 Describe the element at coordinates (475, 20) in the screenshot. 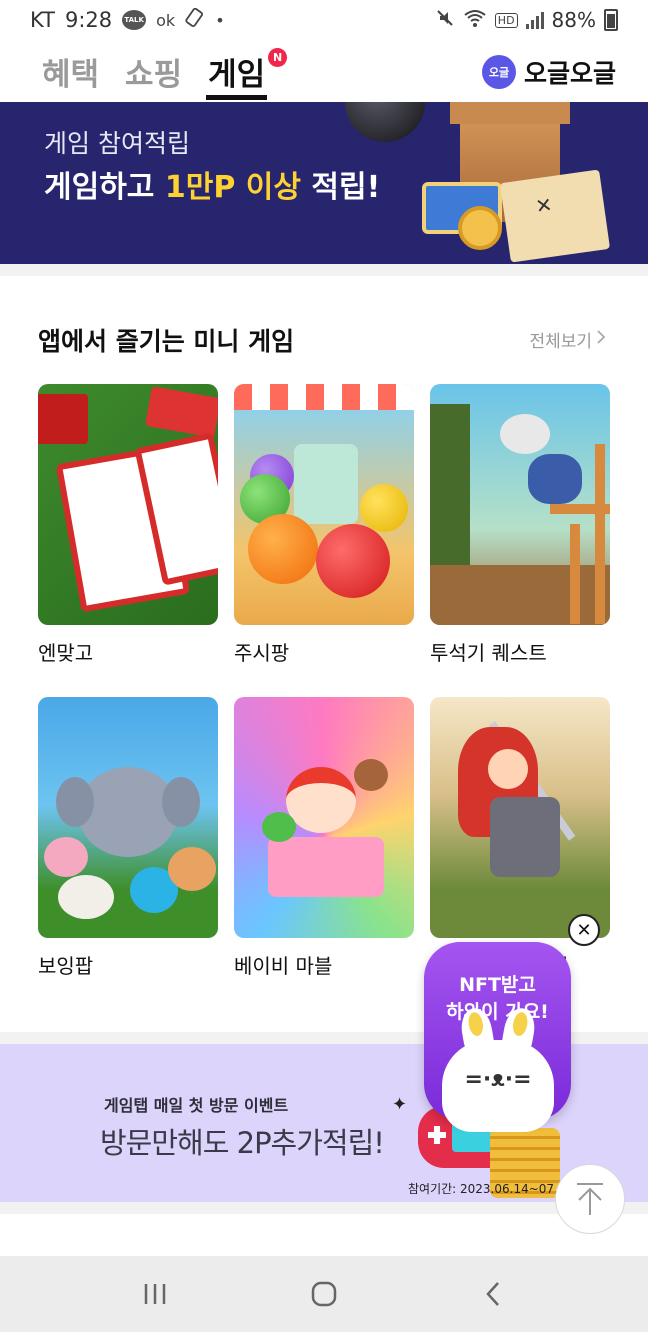

I see `wifi-icon` at that location.